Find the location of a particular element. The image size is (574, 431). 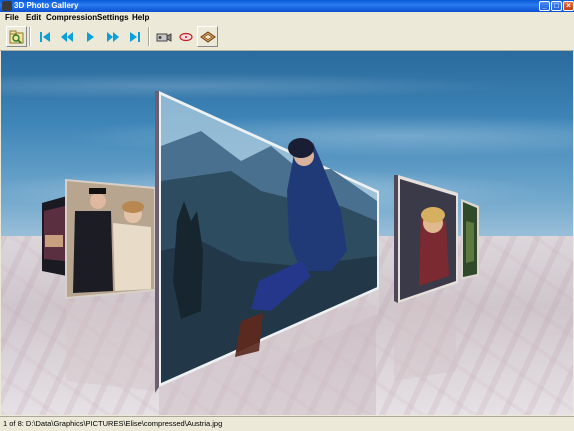

next-photo-icon is located at coordinates (112, 36).